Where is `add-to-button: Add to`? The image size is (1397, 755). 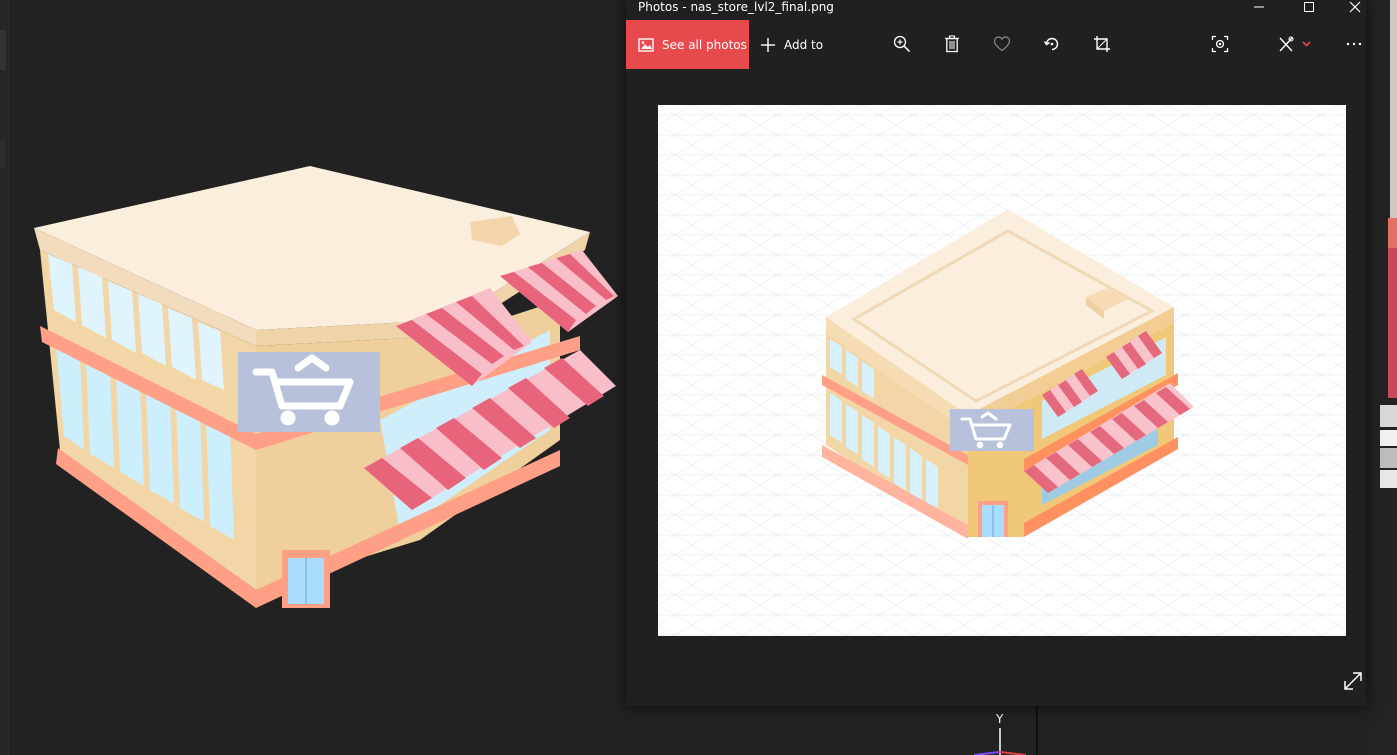
add-to-button: Add to is located at coordinates (791, 44).